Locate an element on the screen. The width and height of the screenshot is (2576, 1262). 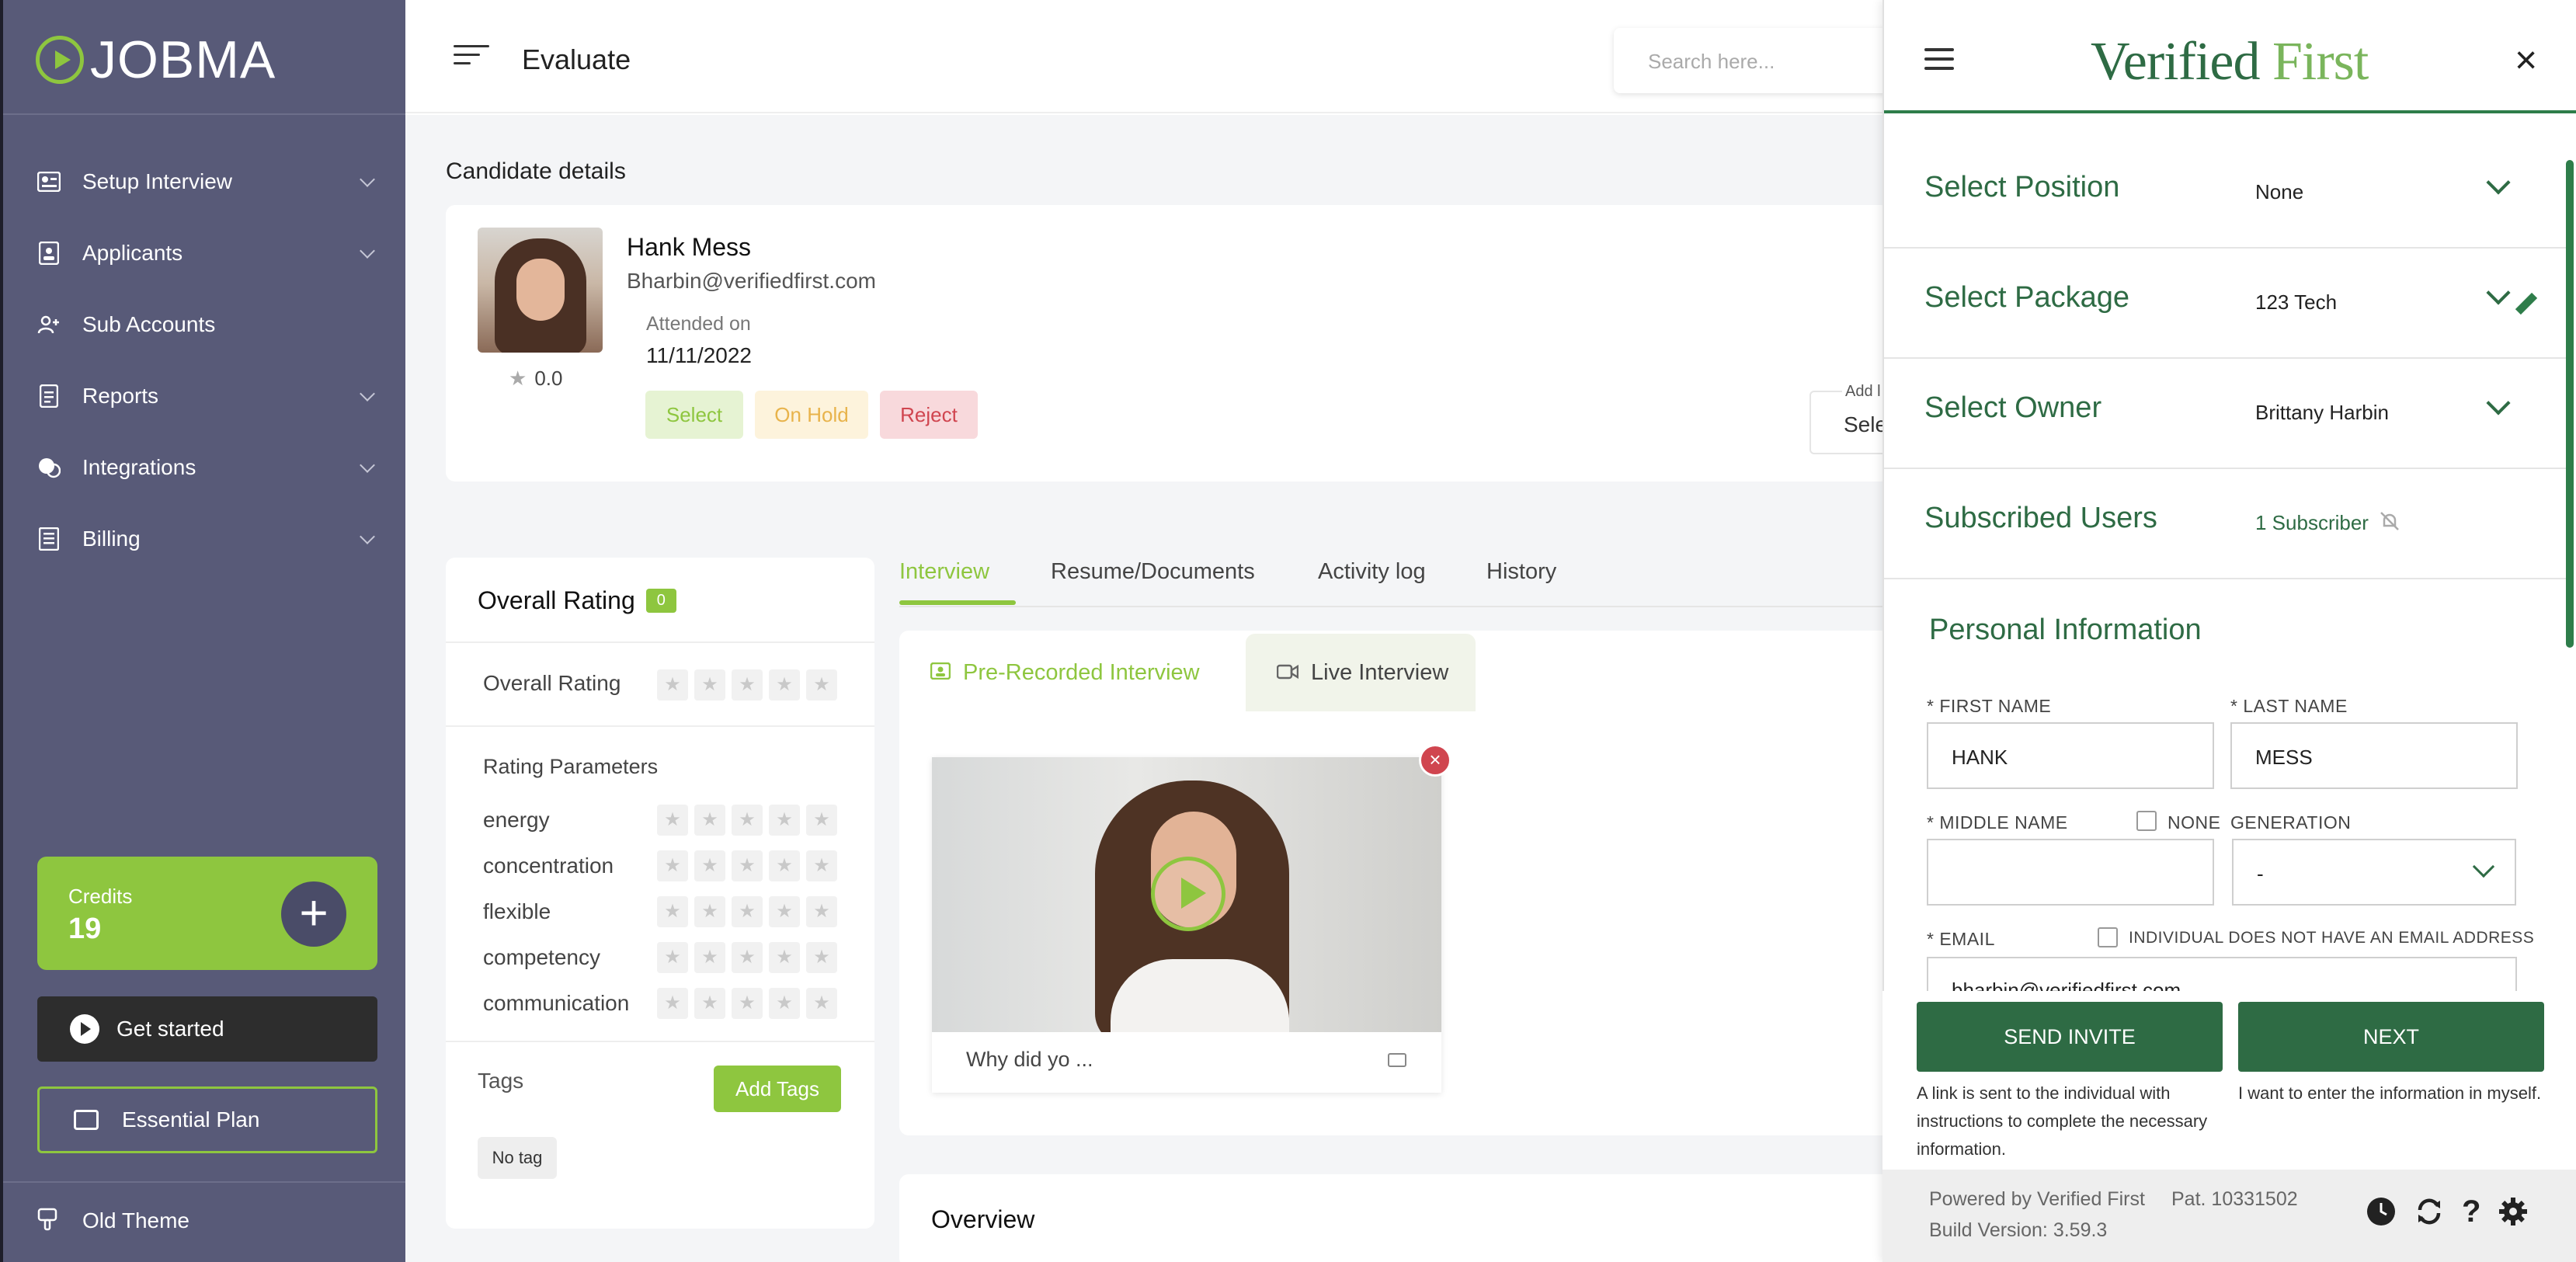
add-credits-button: + is located at coordinates (313, 914).